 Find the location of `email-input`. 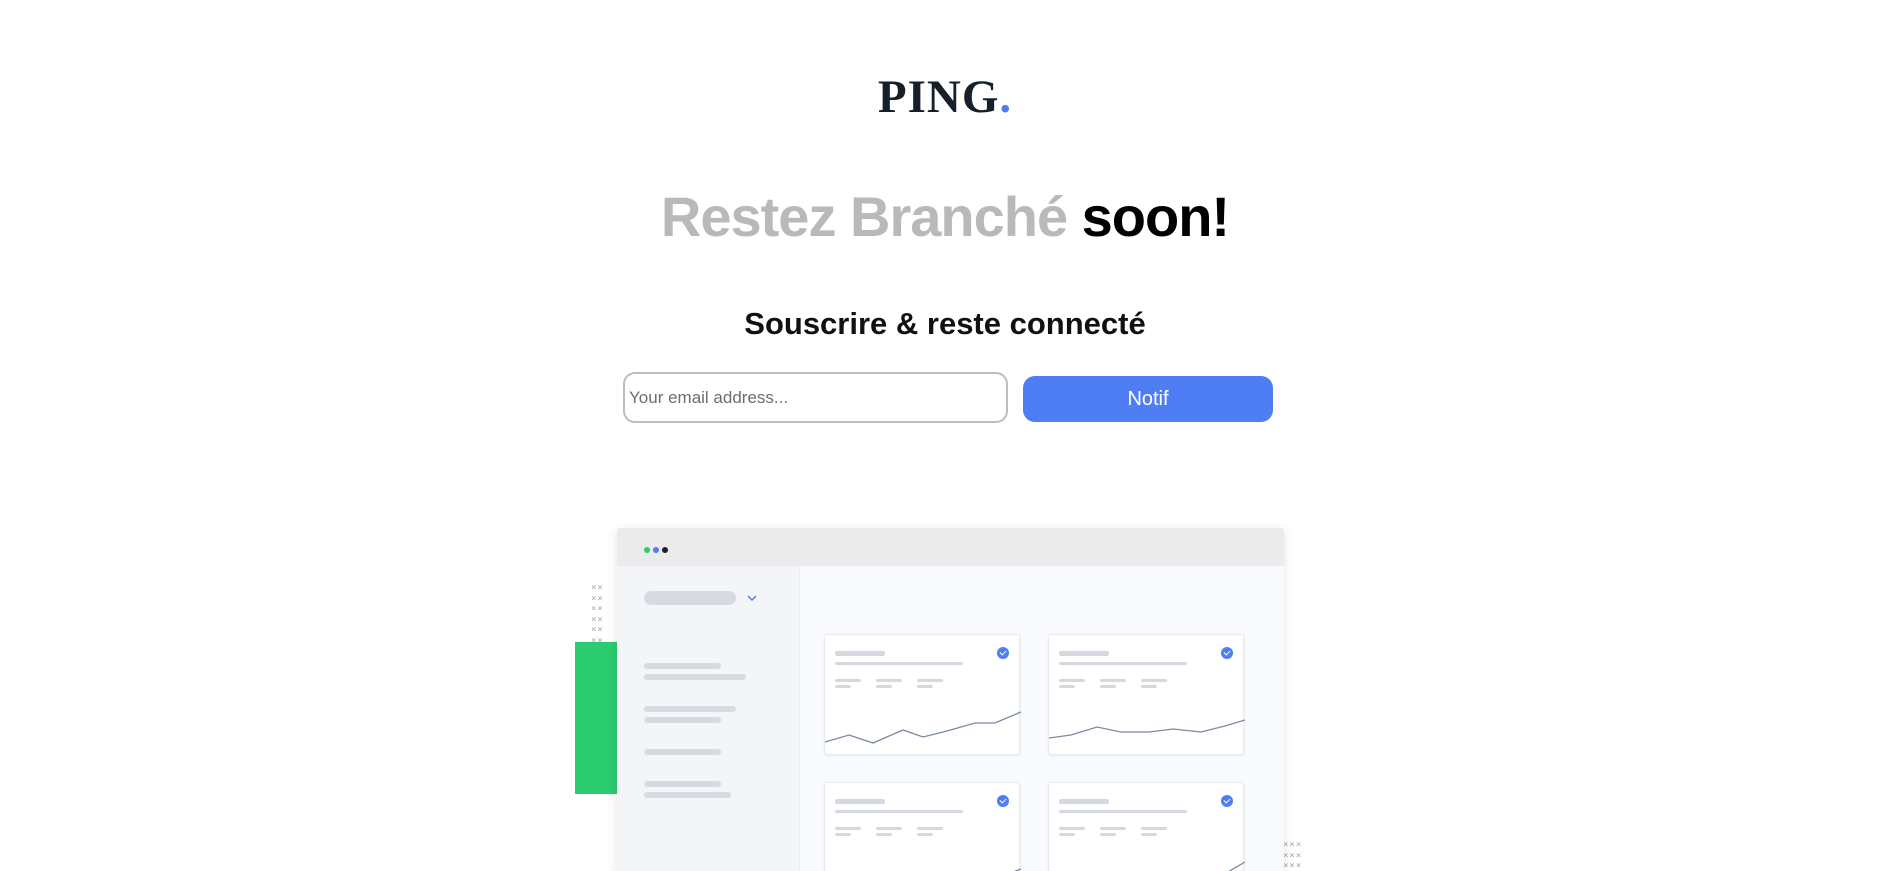

email-input is located at coordinates (815, 397).